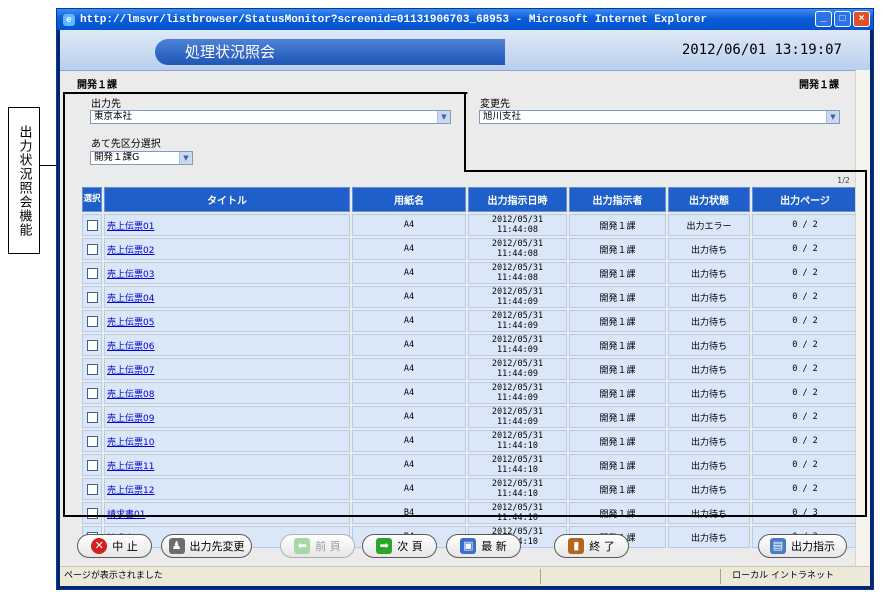 The image size is (888, 604). I want to click on output-instruct-label: 出力指示, so click(813, 546).